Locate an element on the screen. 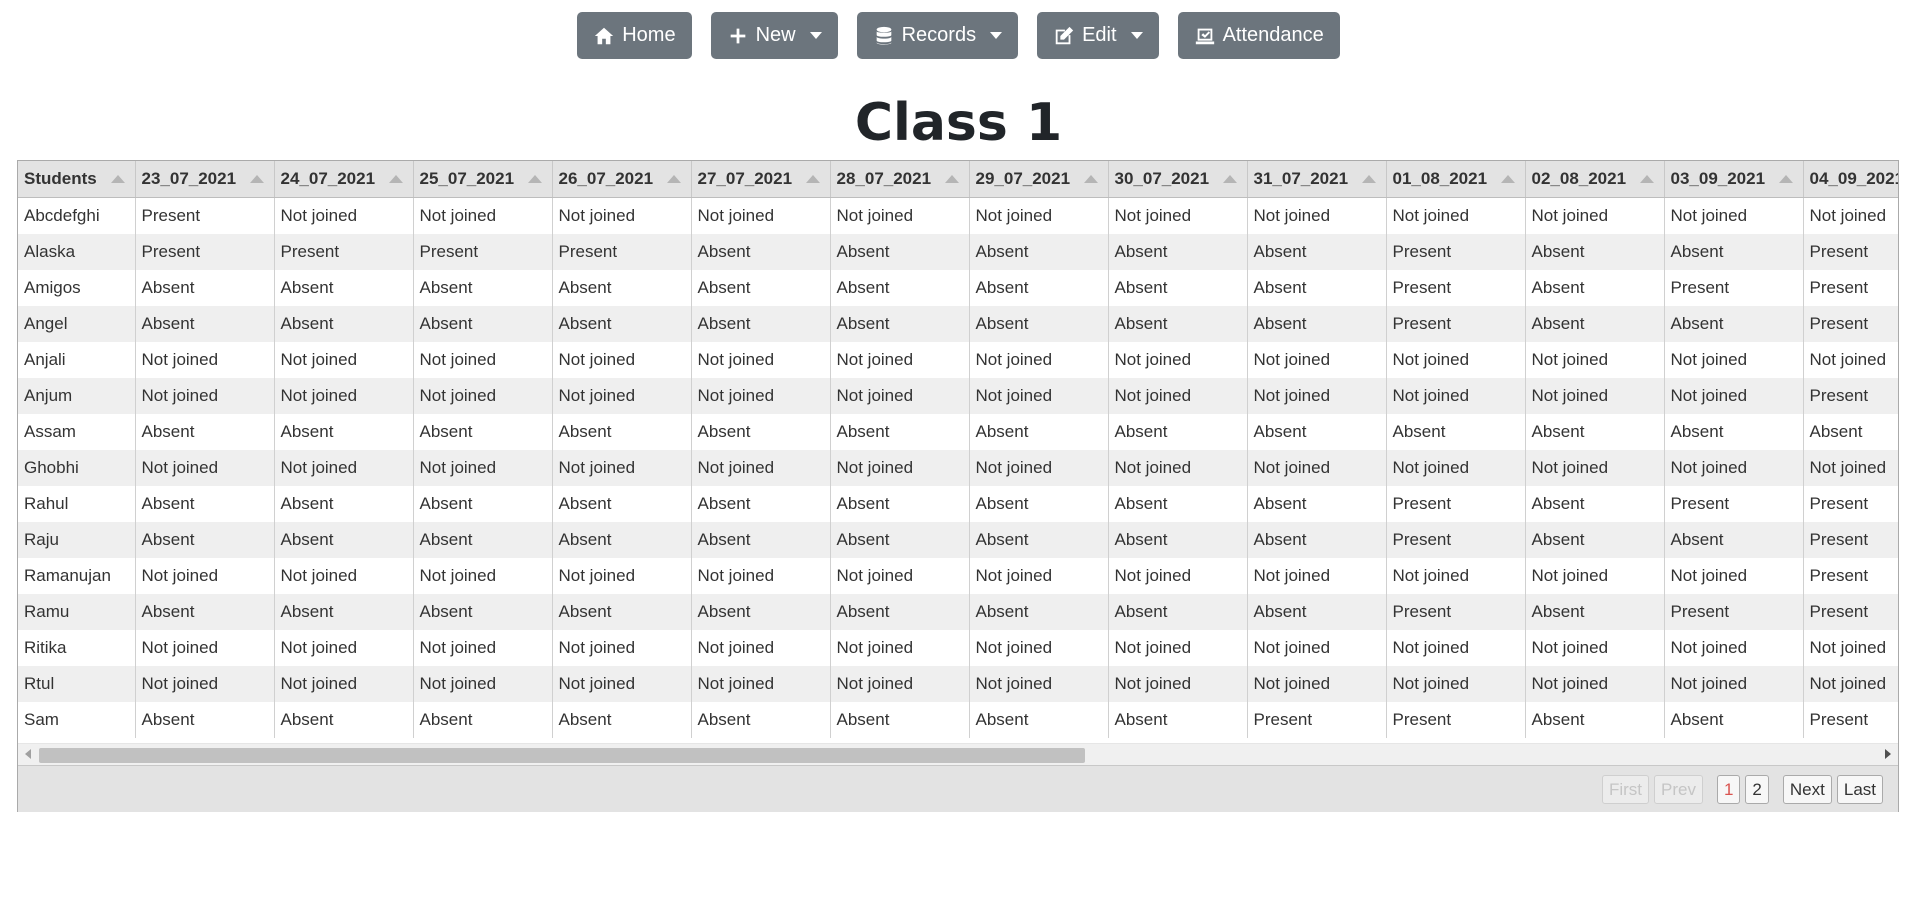 Image resolution: width=1917 pixels, height=920 pixels. column-header-date: 27_07_2021 is located at coordinates (761, 179).